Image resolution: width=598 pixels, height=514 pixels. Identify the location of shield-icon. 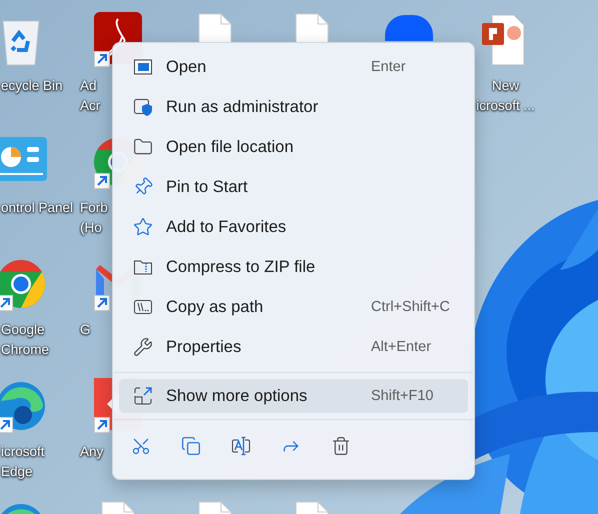
(143, 107).